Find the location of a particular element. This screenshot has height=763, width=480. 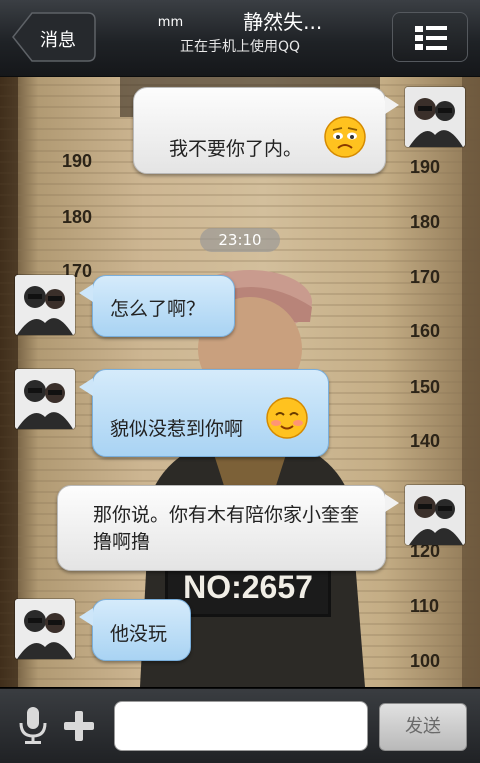

smile-face-emoji is located at coordinates (287, 418).